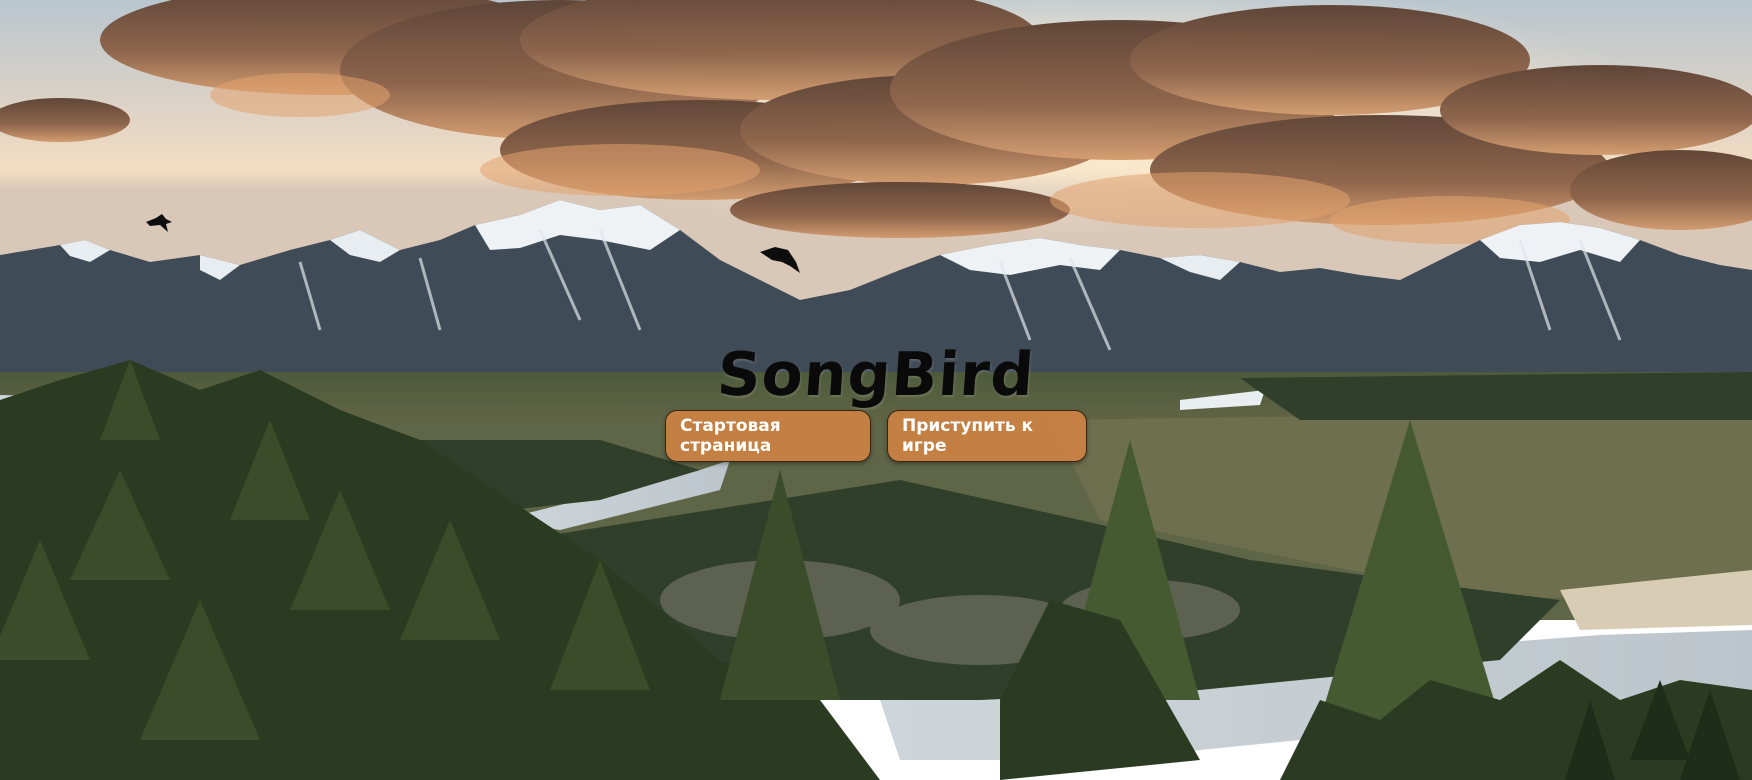  I want to click on start-page-button: Стартовая страница, so click(768, 436).